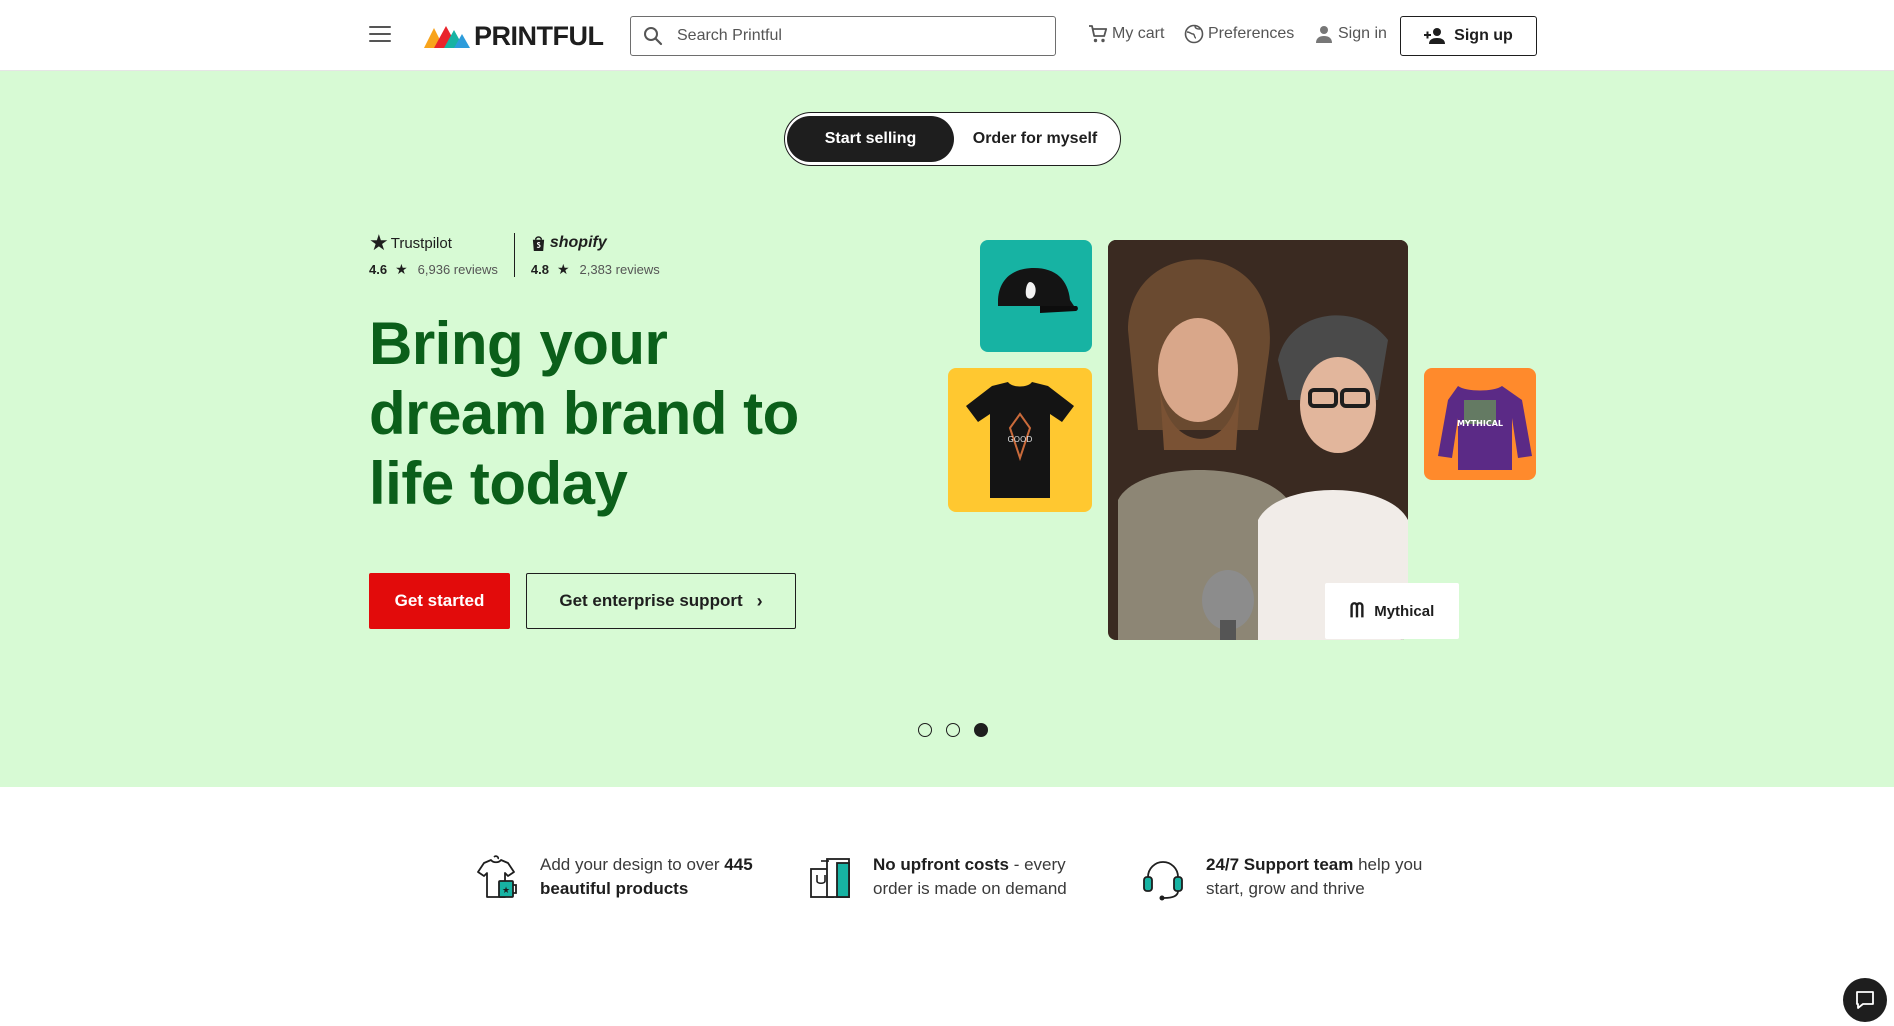 The height and width of the screenshot is (1026, 1894). Describe the element at coordinates (651, 600) in the screenshot. I see `enterprise-support-label: Get enterprise support` at that location.